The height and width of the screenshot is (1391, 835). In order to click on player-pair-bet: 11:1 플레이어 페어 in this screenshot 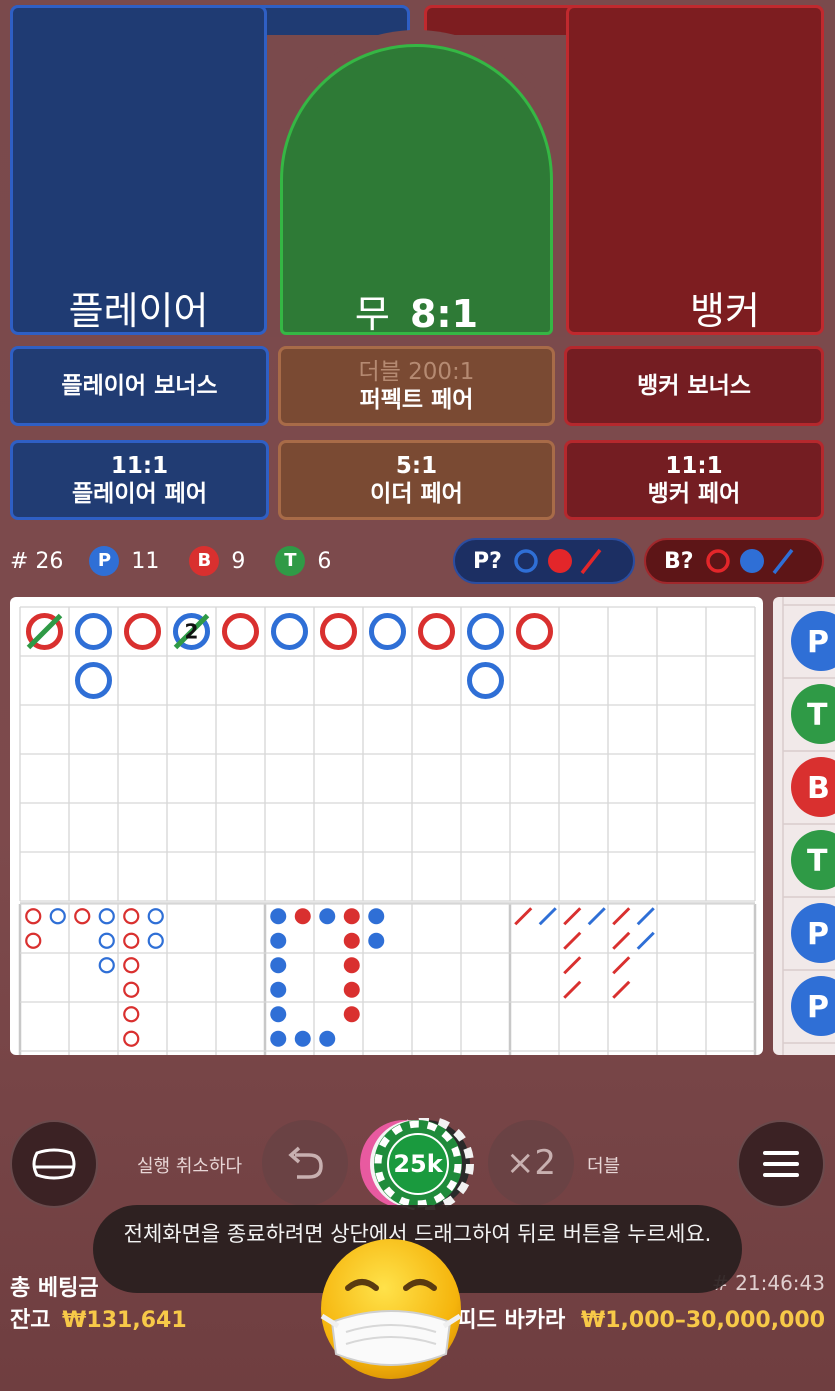, I will do `click(139, 480)`.